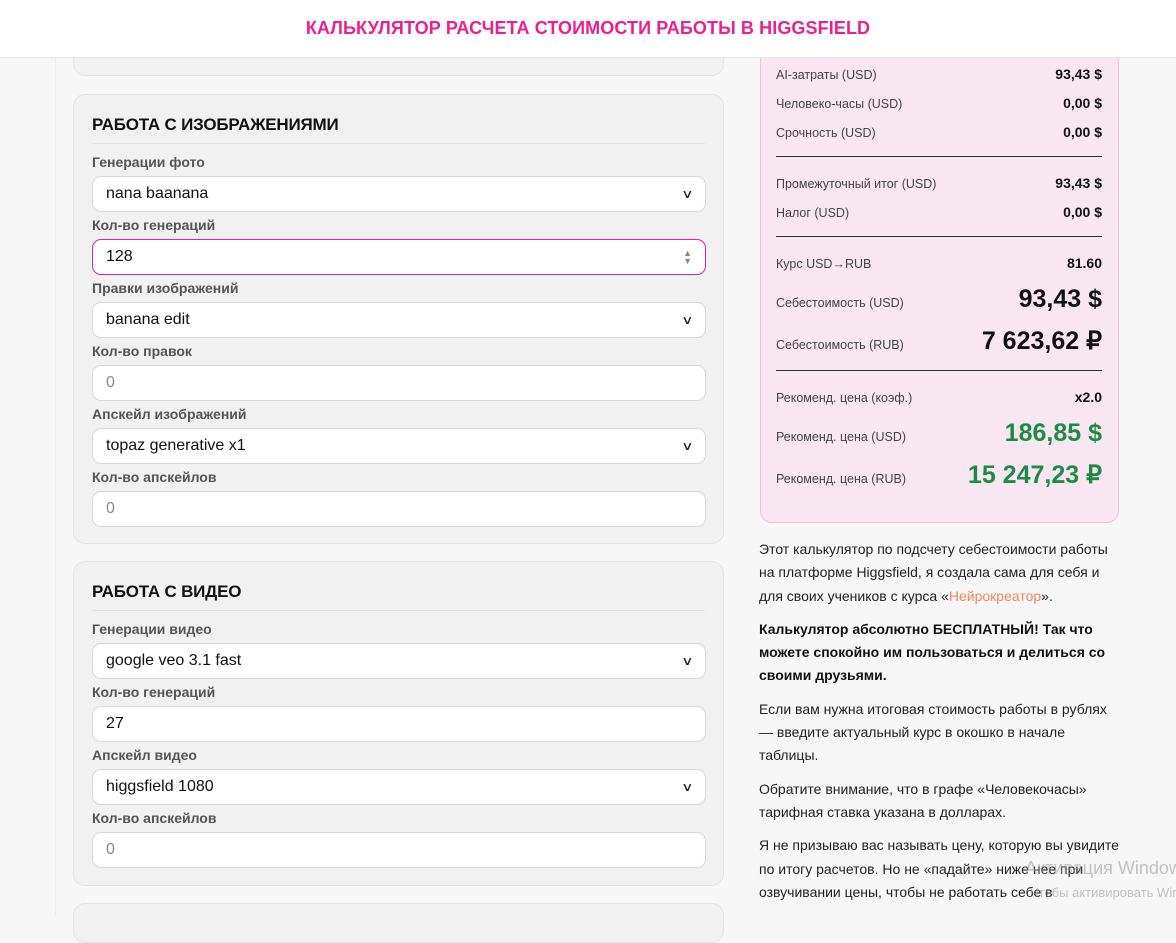 The image size is (1176, 943). Describe the element at coordinates (939, 263) in the screenshot. I see `summary-row-rate: Курс USD→RUB 81.60` at that location.